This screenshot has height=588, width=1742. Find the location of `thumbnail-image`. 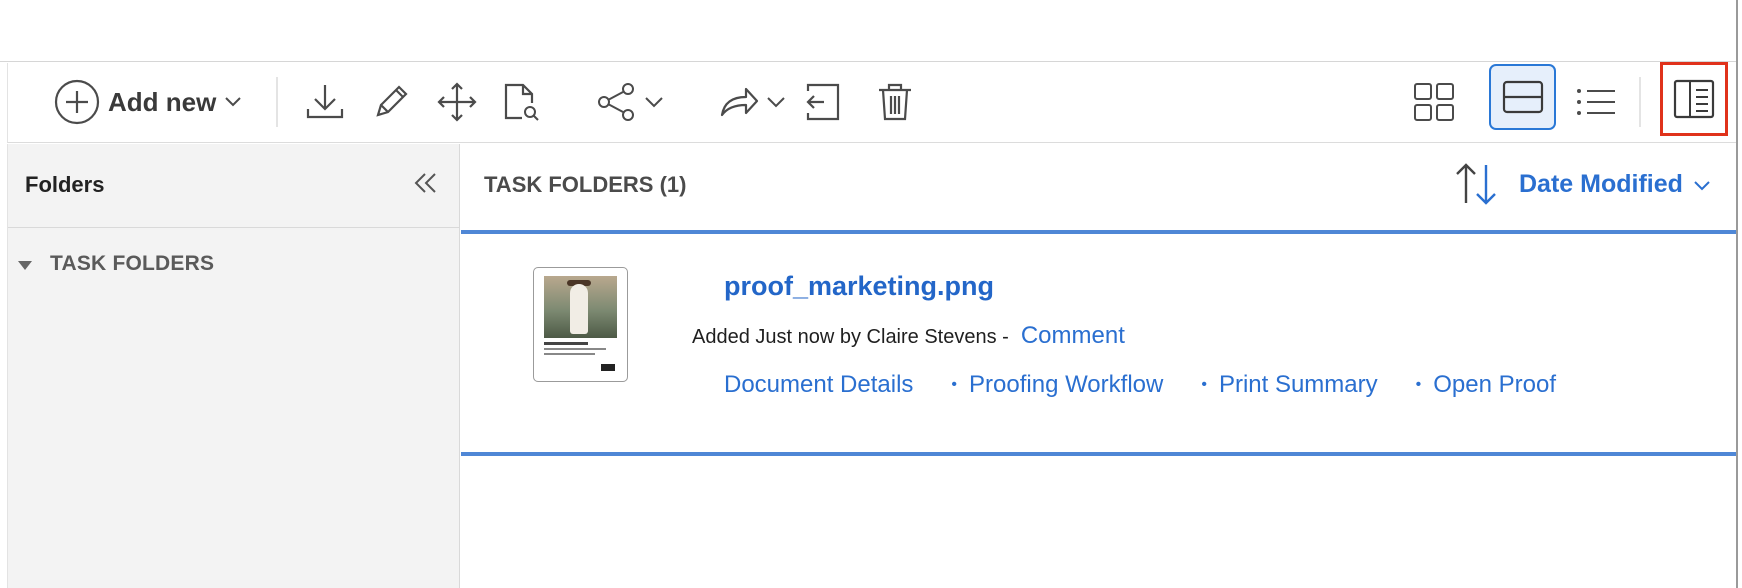

thumbnail-image is located at coordinates (580, 307).